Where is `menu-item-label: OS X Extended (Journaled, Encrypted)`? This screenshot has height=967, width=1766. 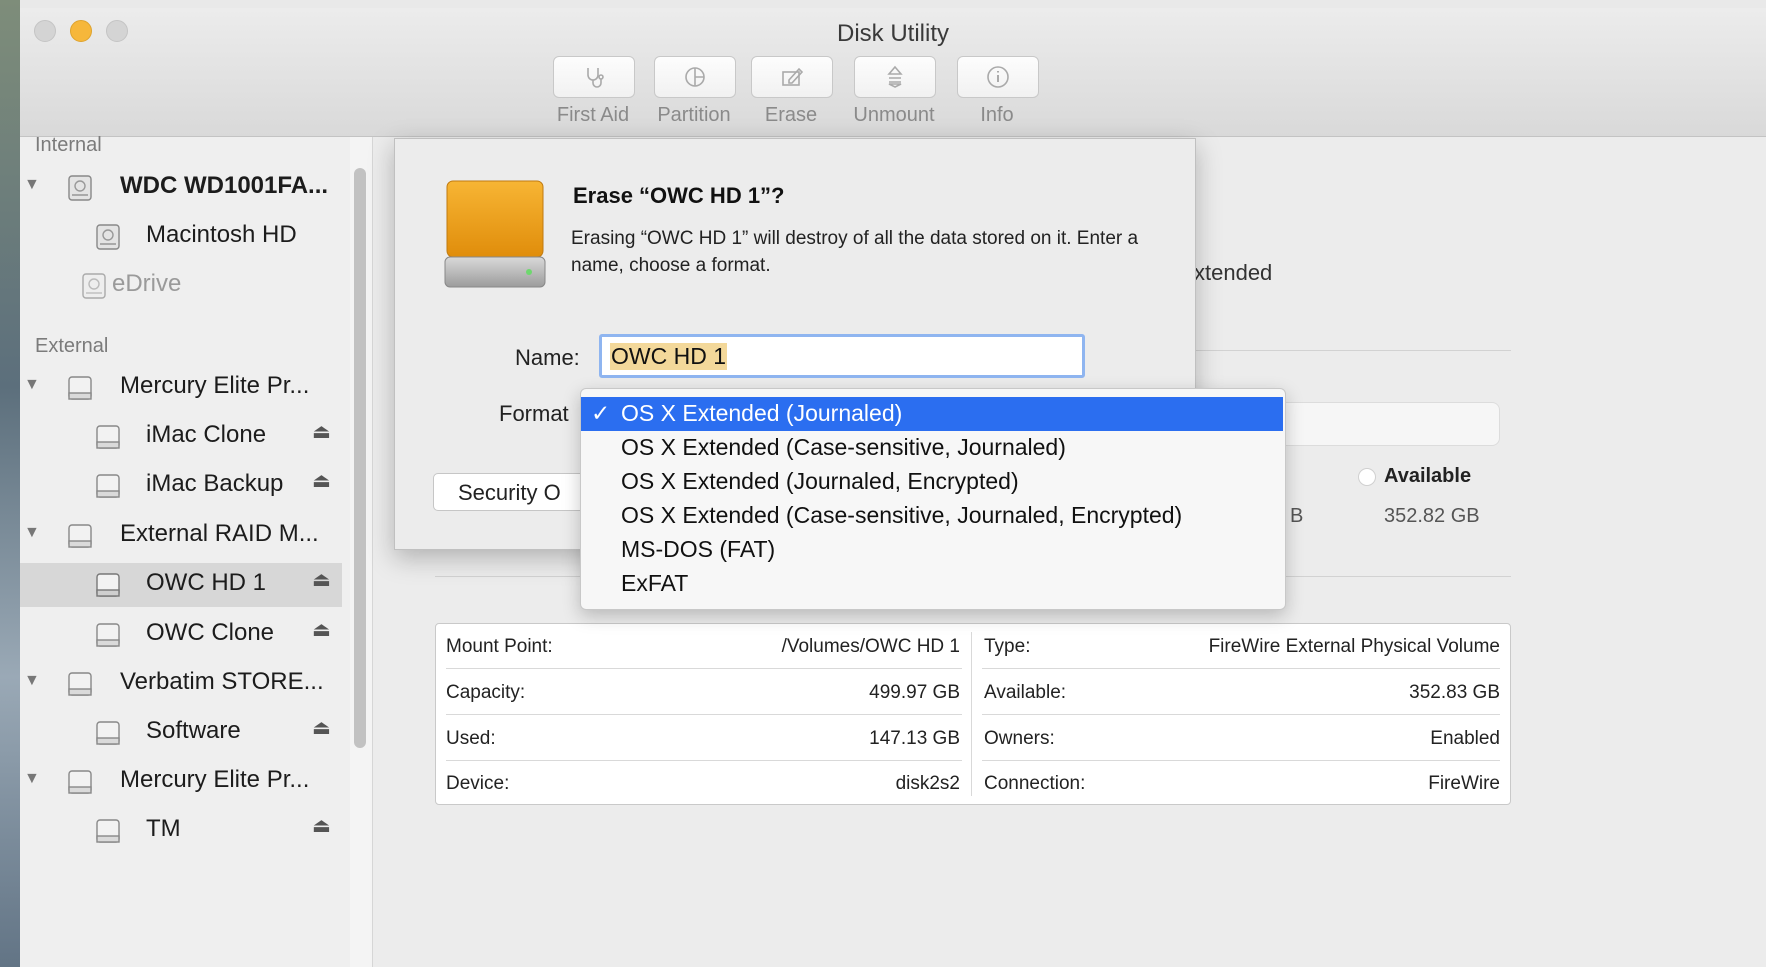 menu-item-label: OS X Extended (Journaled, Encrypted) is located at coordinates (820, 481).